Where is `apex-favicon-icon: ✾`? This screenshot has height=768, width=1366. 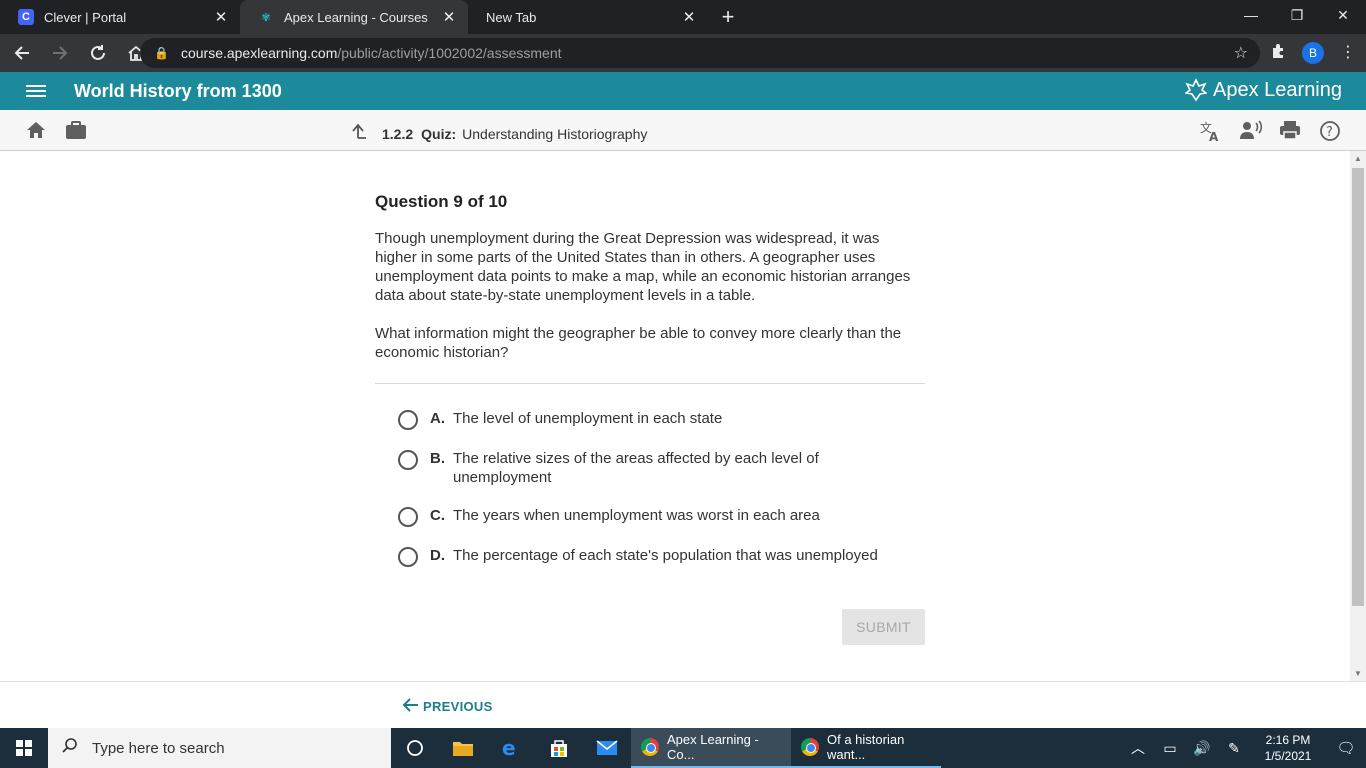
apex-favicon-icon: ✾ is located at coordinates (266, 17).